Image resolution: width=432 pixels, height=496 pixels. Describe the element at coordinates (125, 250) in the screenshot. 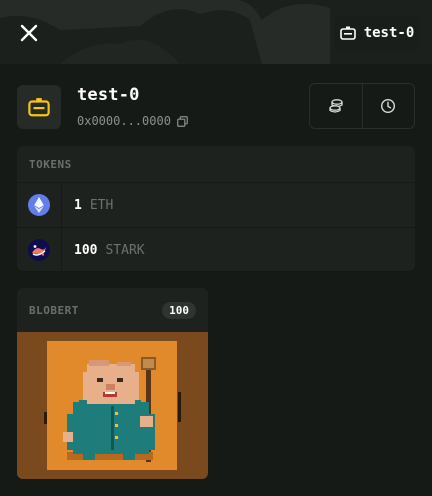

I see `token-symbol: STARK` at that location.